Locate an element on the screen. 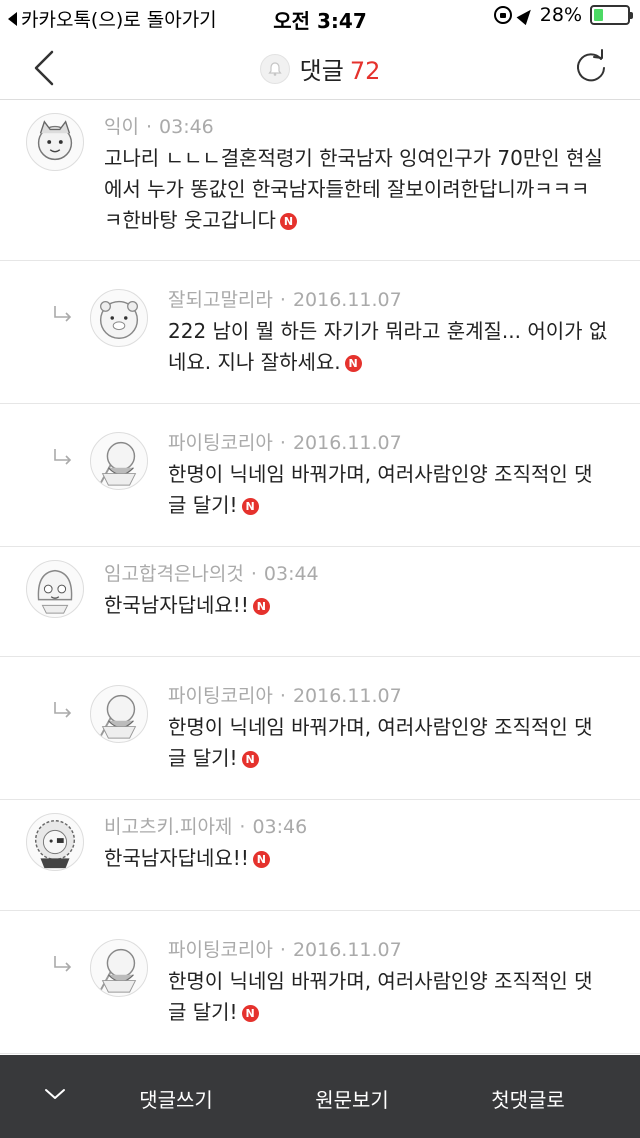 Image resolution: width=640 pixels, height=1138 pixels. comment-meta: 비고츠키.피아제 · 03:46 is located at coordinates (205, 825).